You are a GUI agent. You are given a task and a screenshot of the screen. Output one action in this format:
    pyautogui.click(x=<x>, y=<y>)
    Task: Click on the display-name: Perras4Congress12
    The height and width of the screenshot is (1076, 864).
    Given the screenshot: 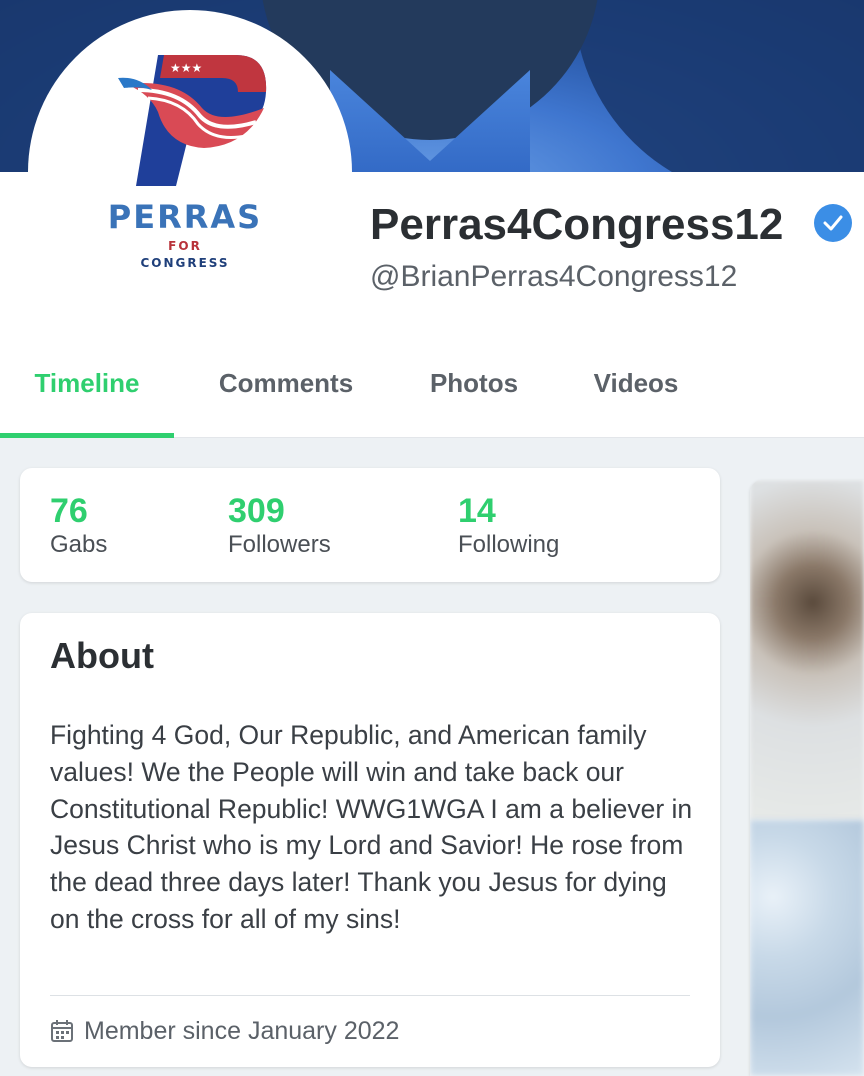 What is the action you would take?
    pyautogui.click(x=577, y=224)
    